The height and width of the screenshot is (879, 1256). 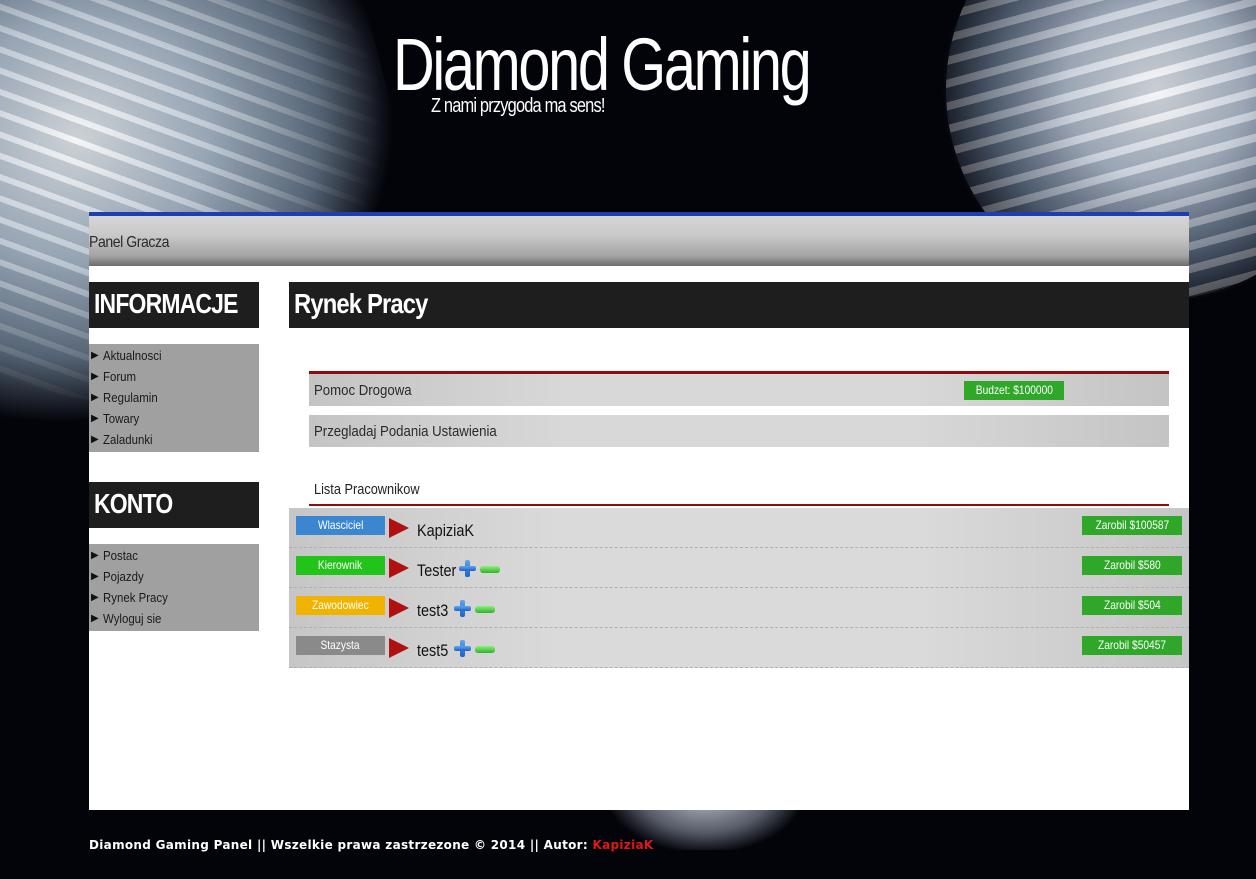 What do you see at coordinates (1014, 390) in the screenshot?
I see `budget-badge: Budzet: $100000` at bounding box center [1014, 390].